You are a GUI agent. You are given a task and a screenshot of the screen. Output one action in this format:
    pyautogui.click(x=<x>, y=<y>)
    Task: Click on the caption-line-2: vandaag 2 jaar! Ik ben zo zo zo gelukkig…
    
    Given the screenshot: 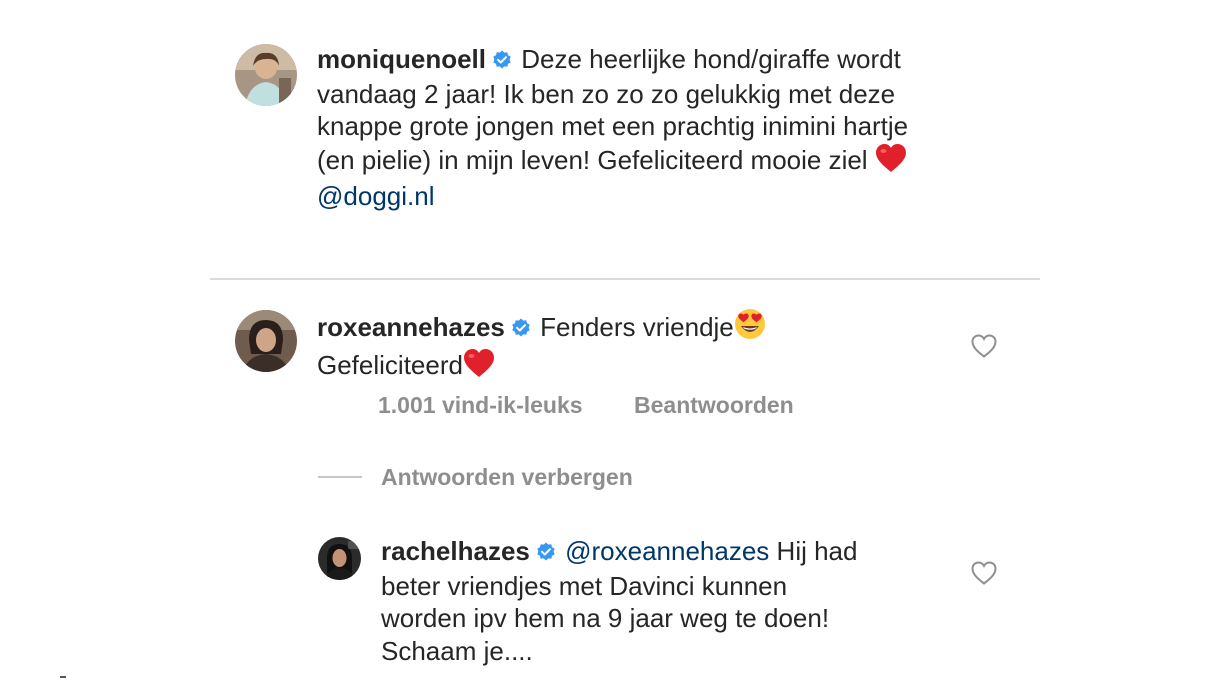 What is the action you would take?
    pyautogui.click(x=606, y=93)
    